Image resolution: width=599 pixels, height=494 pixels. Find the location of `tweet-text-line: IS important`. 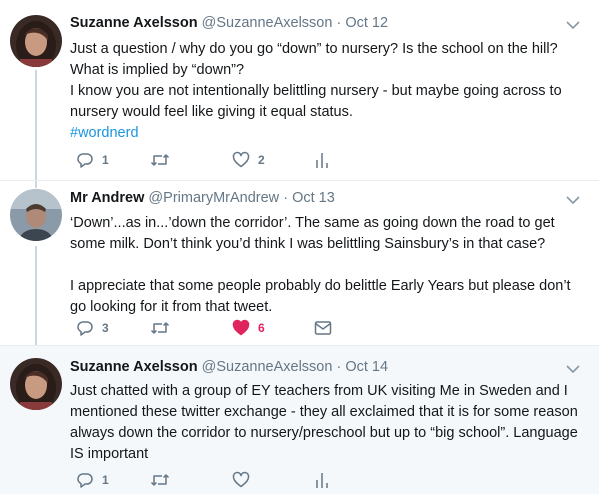

tweet-text-line: IS important is located at coordinates (109, 454).